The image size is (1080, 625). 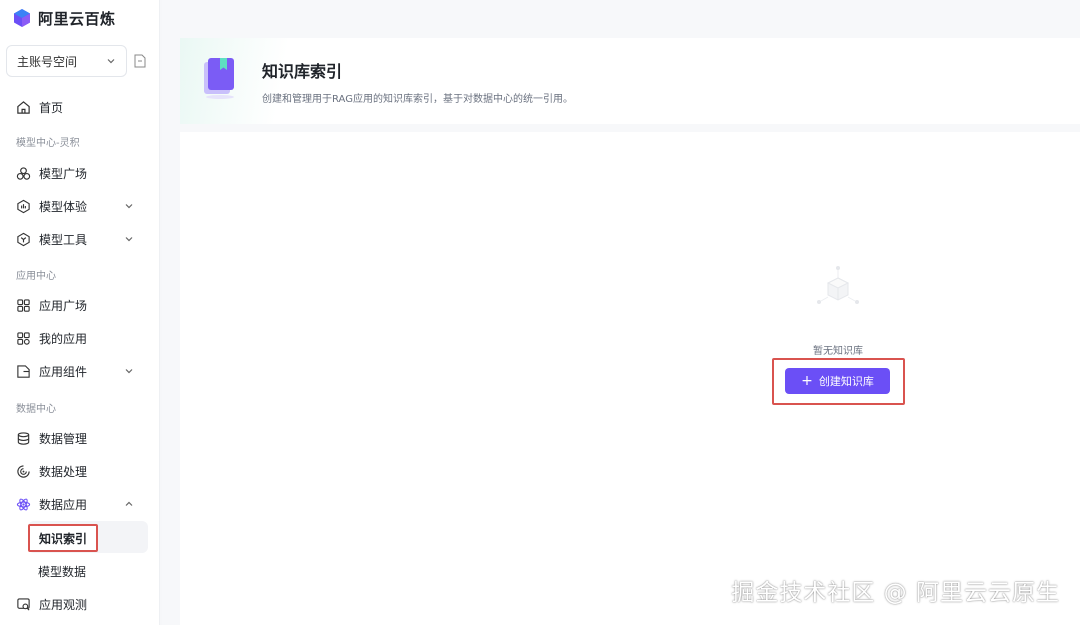 What do you see at coordinates (23, 305) in the screenshot?
I see `app-grid-icon` at bounding box center [23, 305].